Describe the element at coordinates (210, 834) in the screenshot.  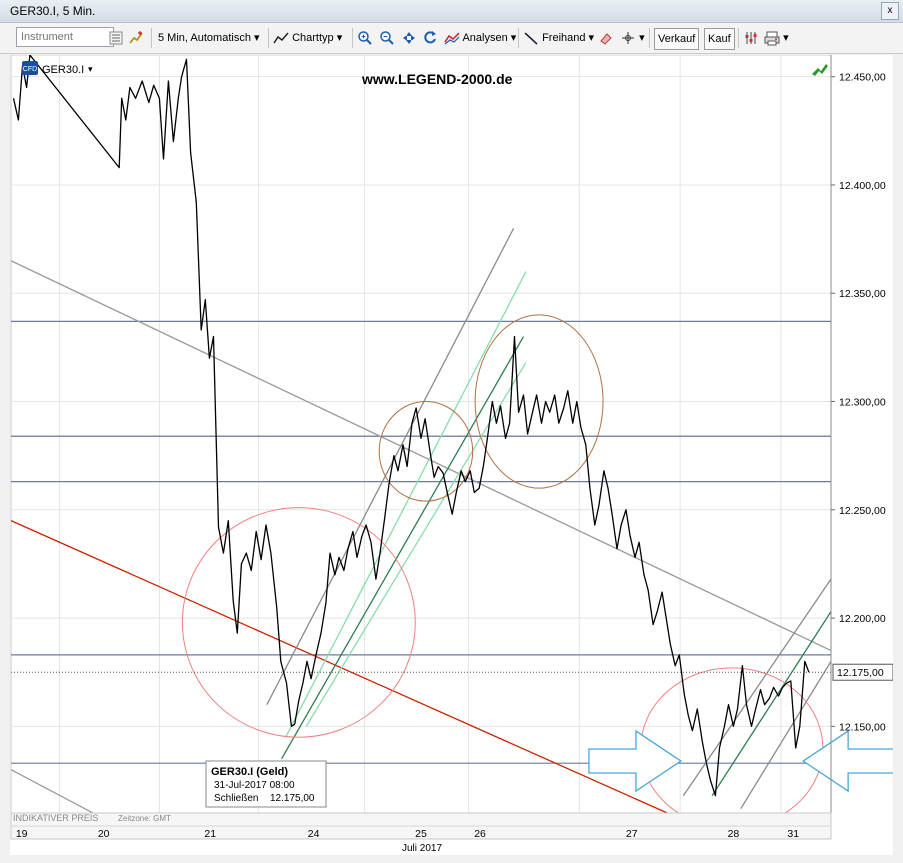
I see `x-tick-label: 21` at that location.